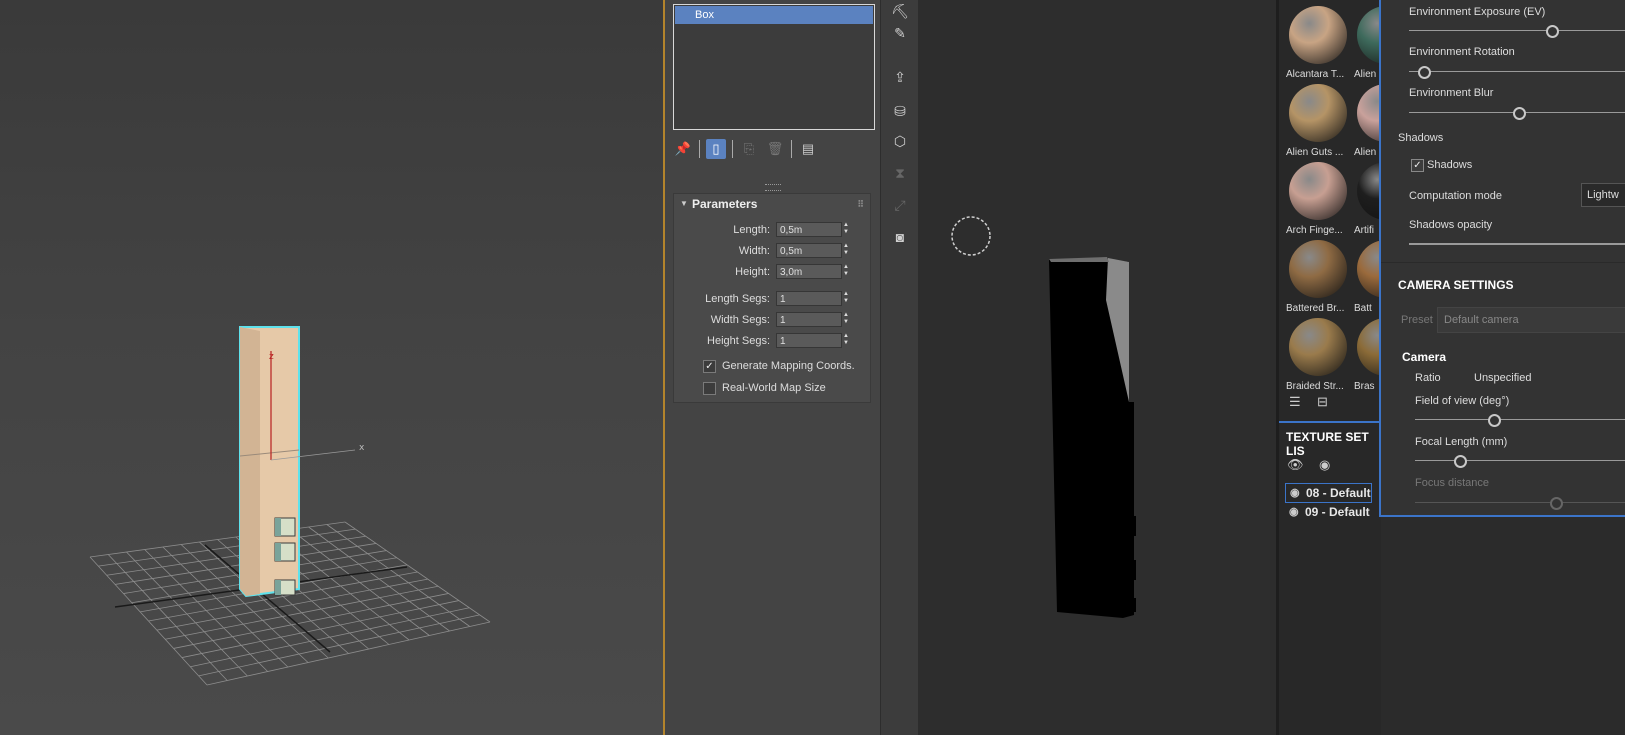  Describe the element at coordinates (1363, 308) in the screenshot. I see `material-label: Batt` at that location.